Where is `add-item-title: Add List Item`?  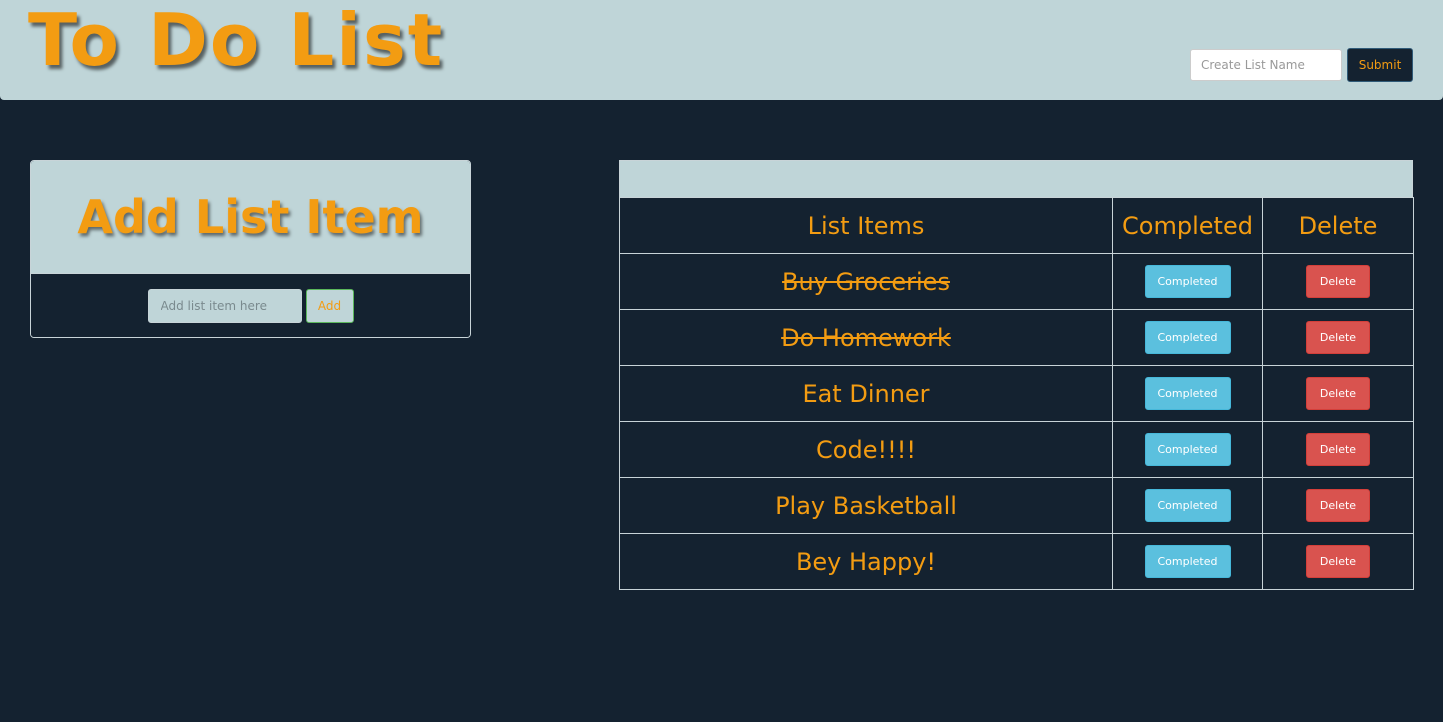 add-item-title: Add List Item is located at coordinates (250, 217).